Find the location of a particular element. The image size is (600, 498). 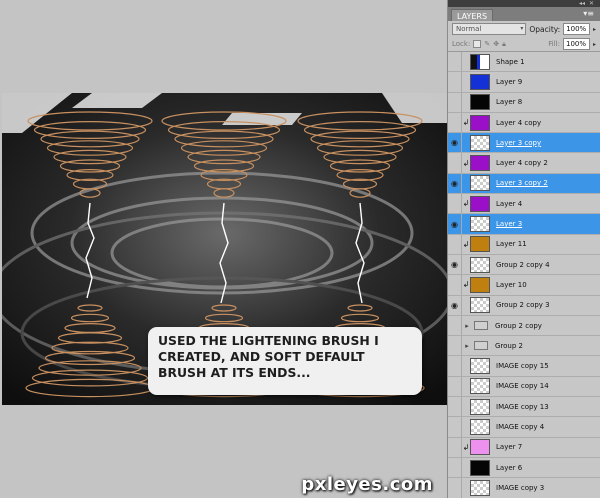

layer-row: IMAGE copy 3 is located at coordinates (524, 488).